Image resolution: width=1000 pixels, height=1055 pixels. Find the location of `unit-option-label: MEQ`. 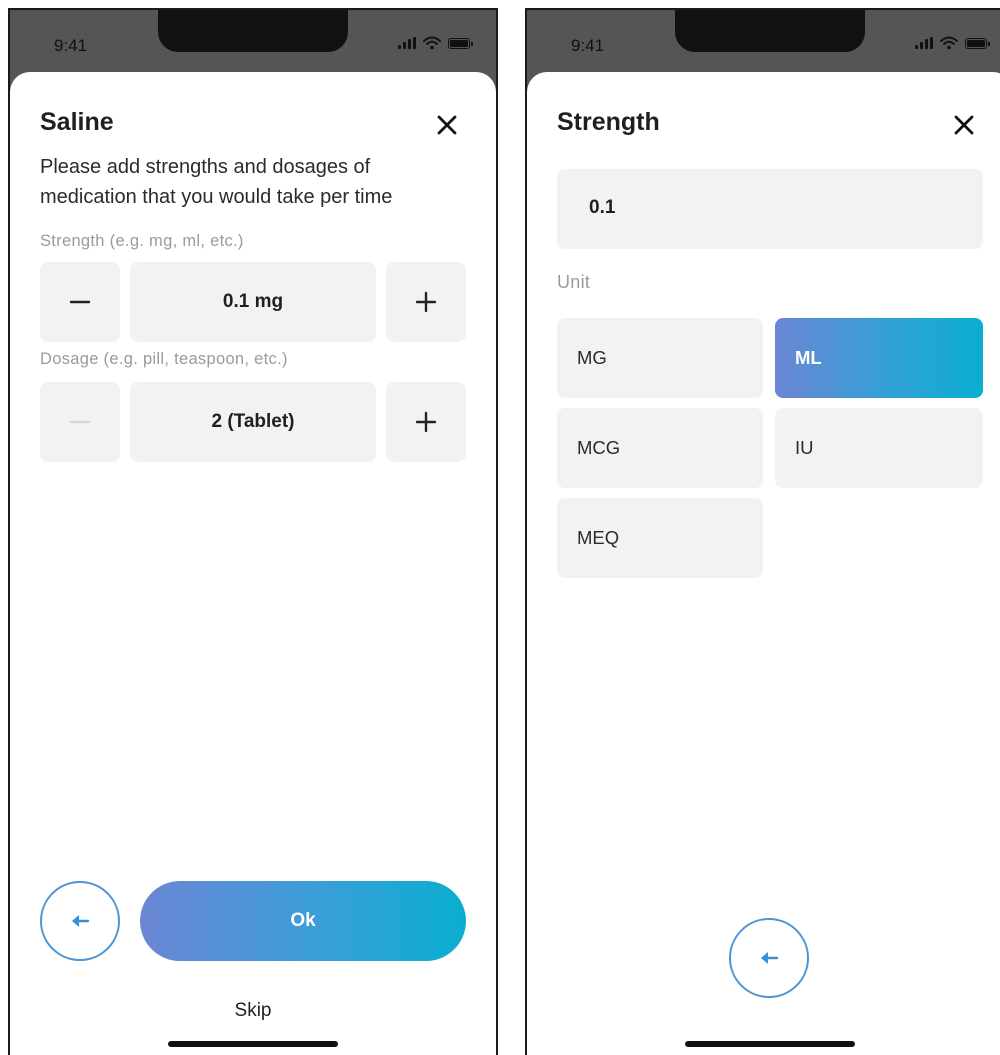

unit-option-label: MEQ is located at coordinates (598, 537).